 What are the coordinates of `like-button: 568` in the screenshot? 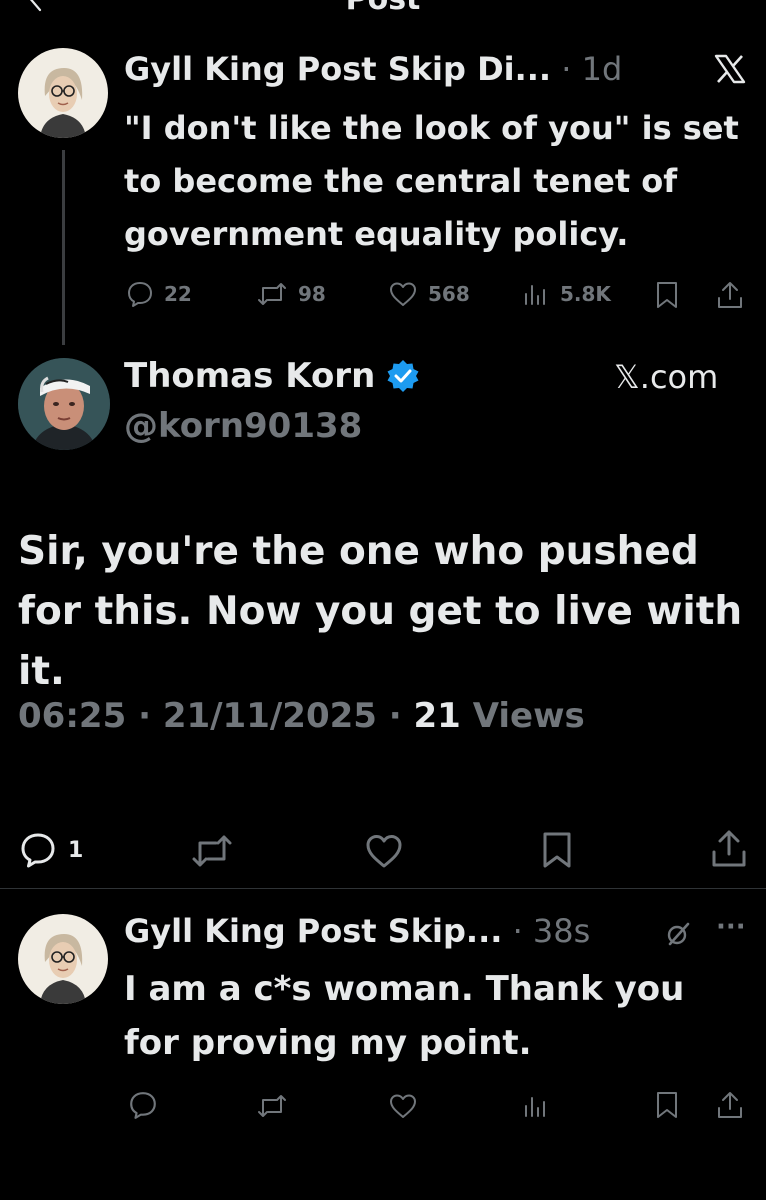 It's located at (429, 294).